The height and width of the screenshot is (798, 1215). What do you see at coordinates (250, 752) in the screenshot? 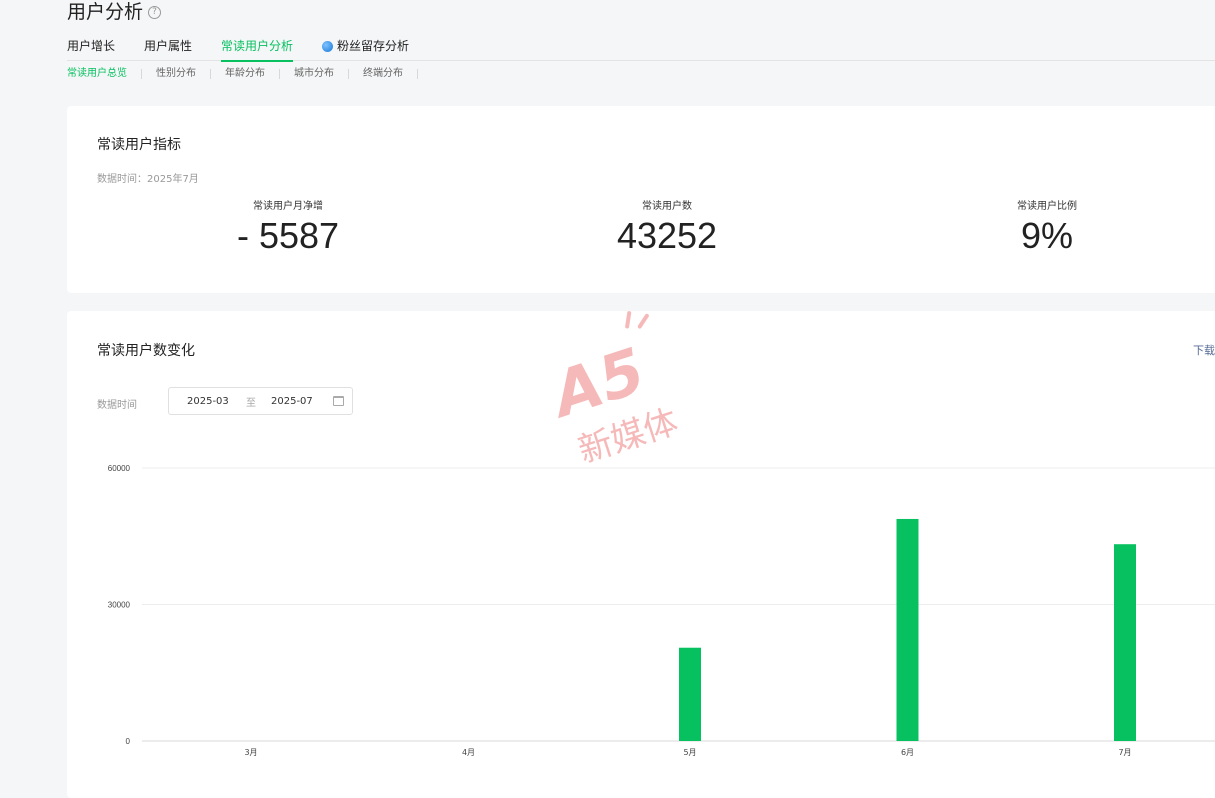
I see `x-tick-label: 3月` at bounding box center [250, 752].